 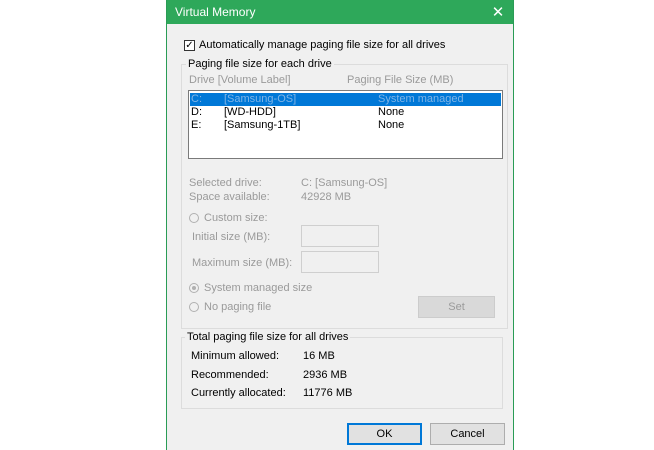 I want to click on column-header-drive: Drive [Volume Label], so click(x=240, y=80).